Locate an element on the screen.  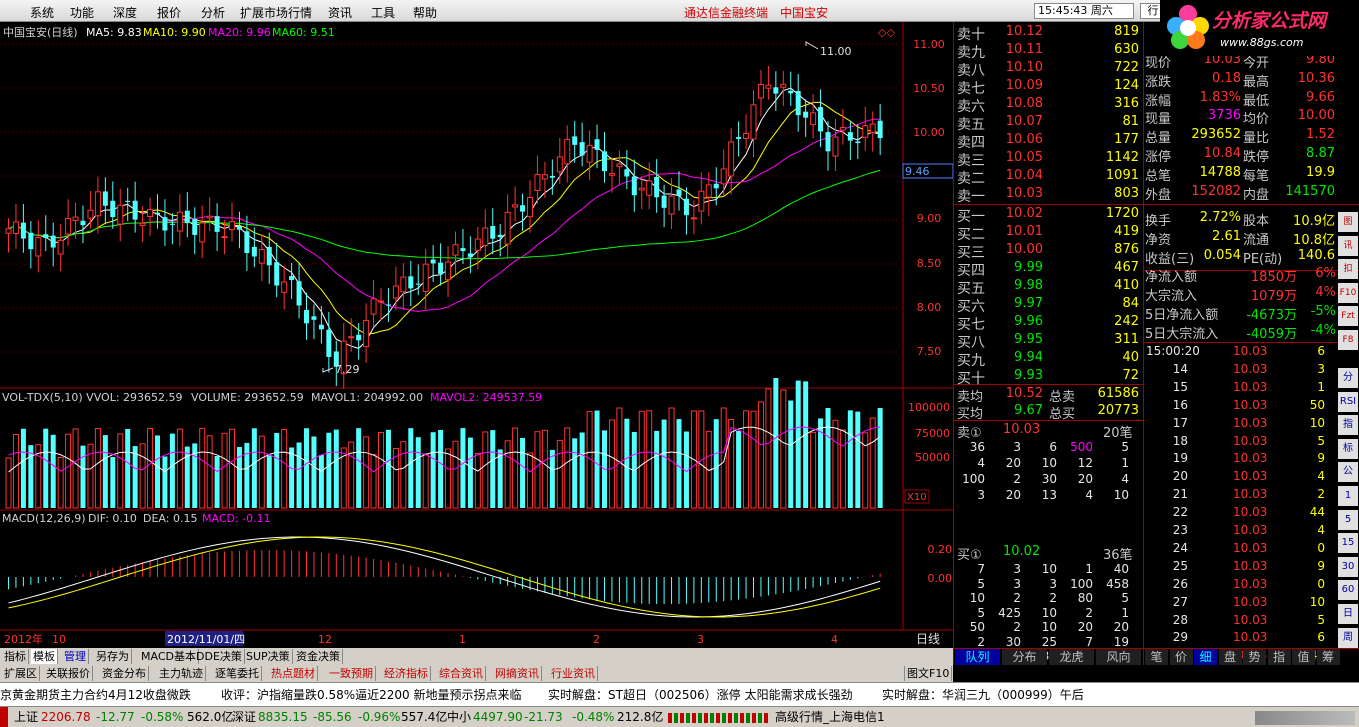
tab-consensus: 一致预期 is located at coordinates (351, 673).